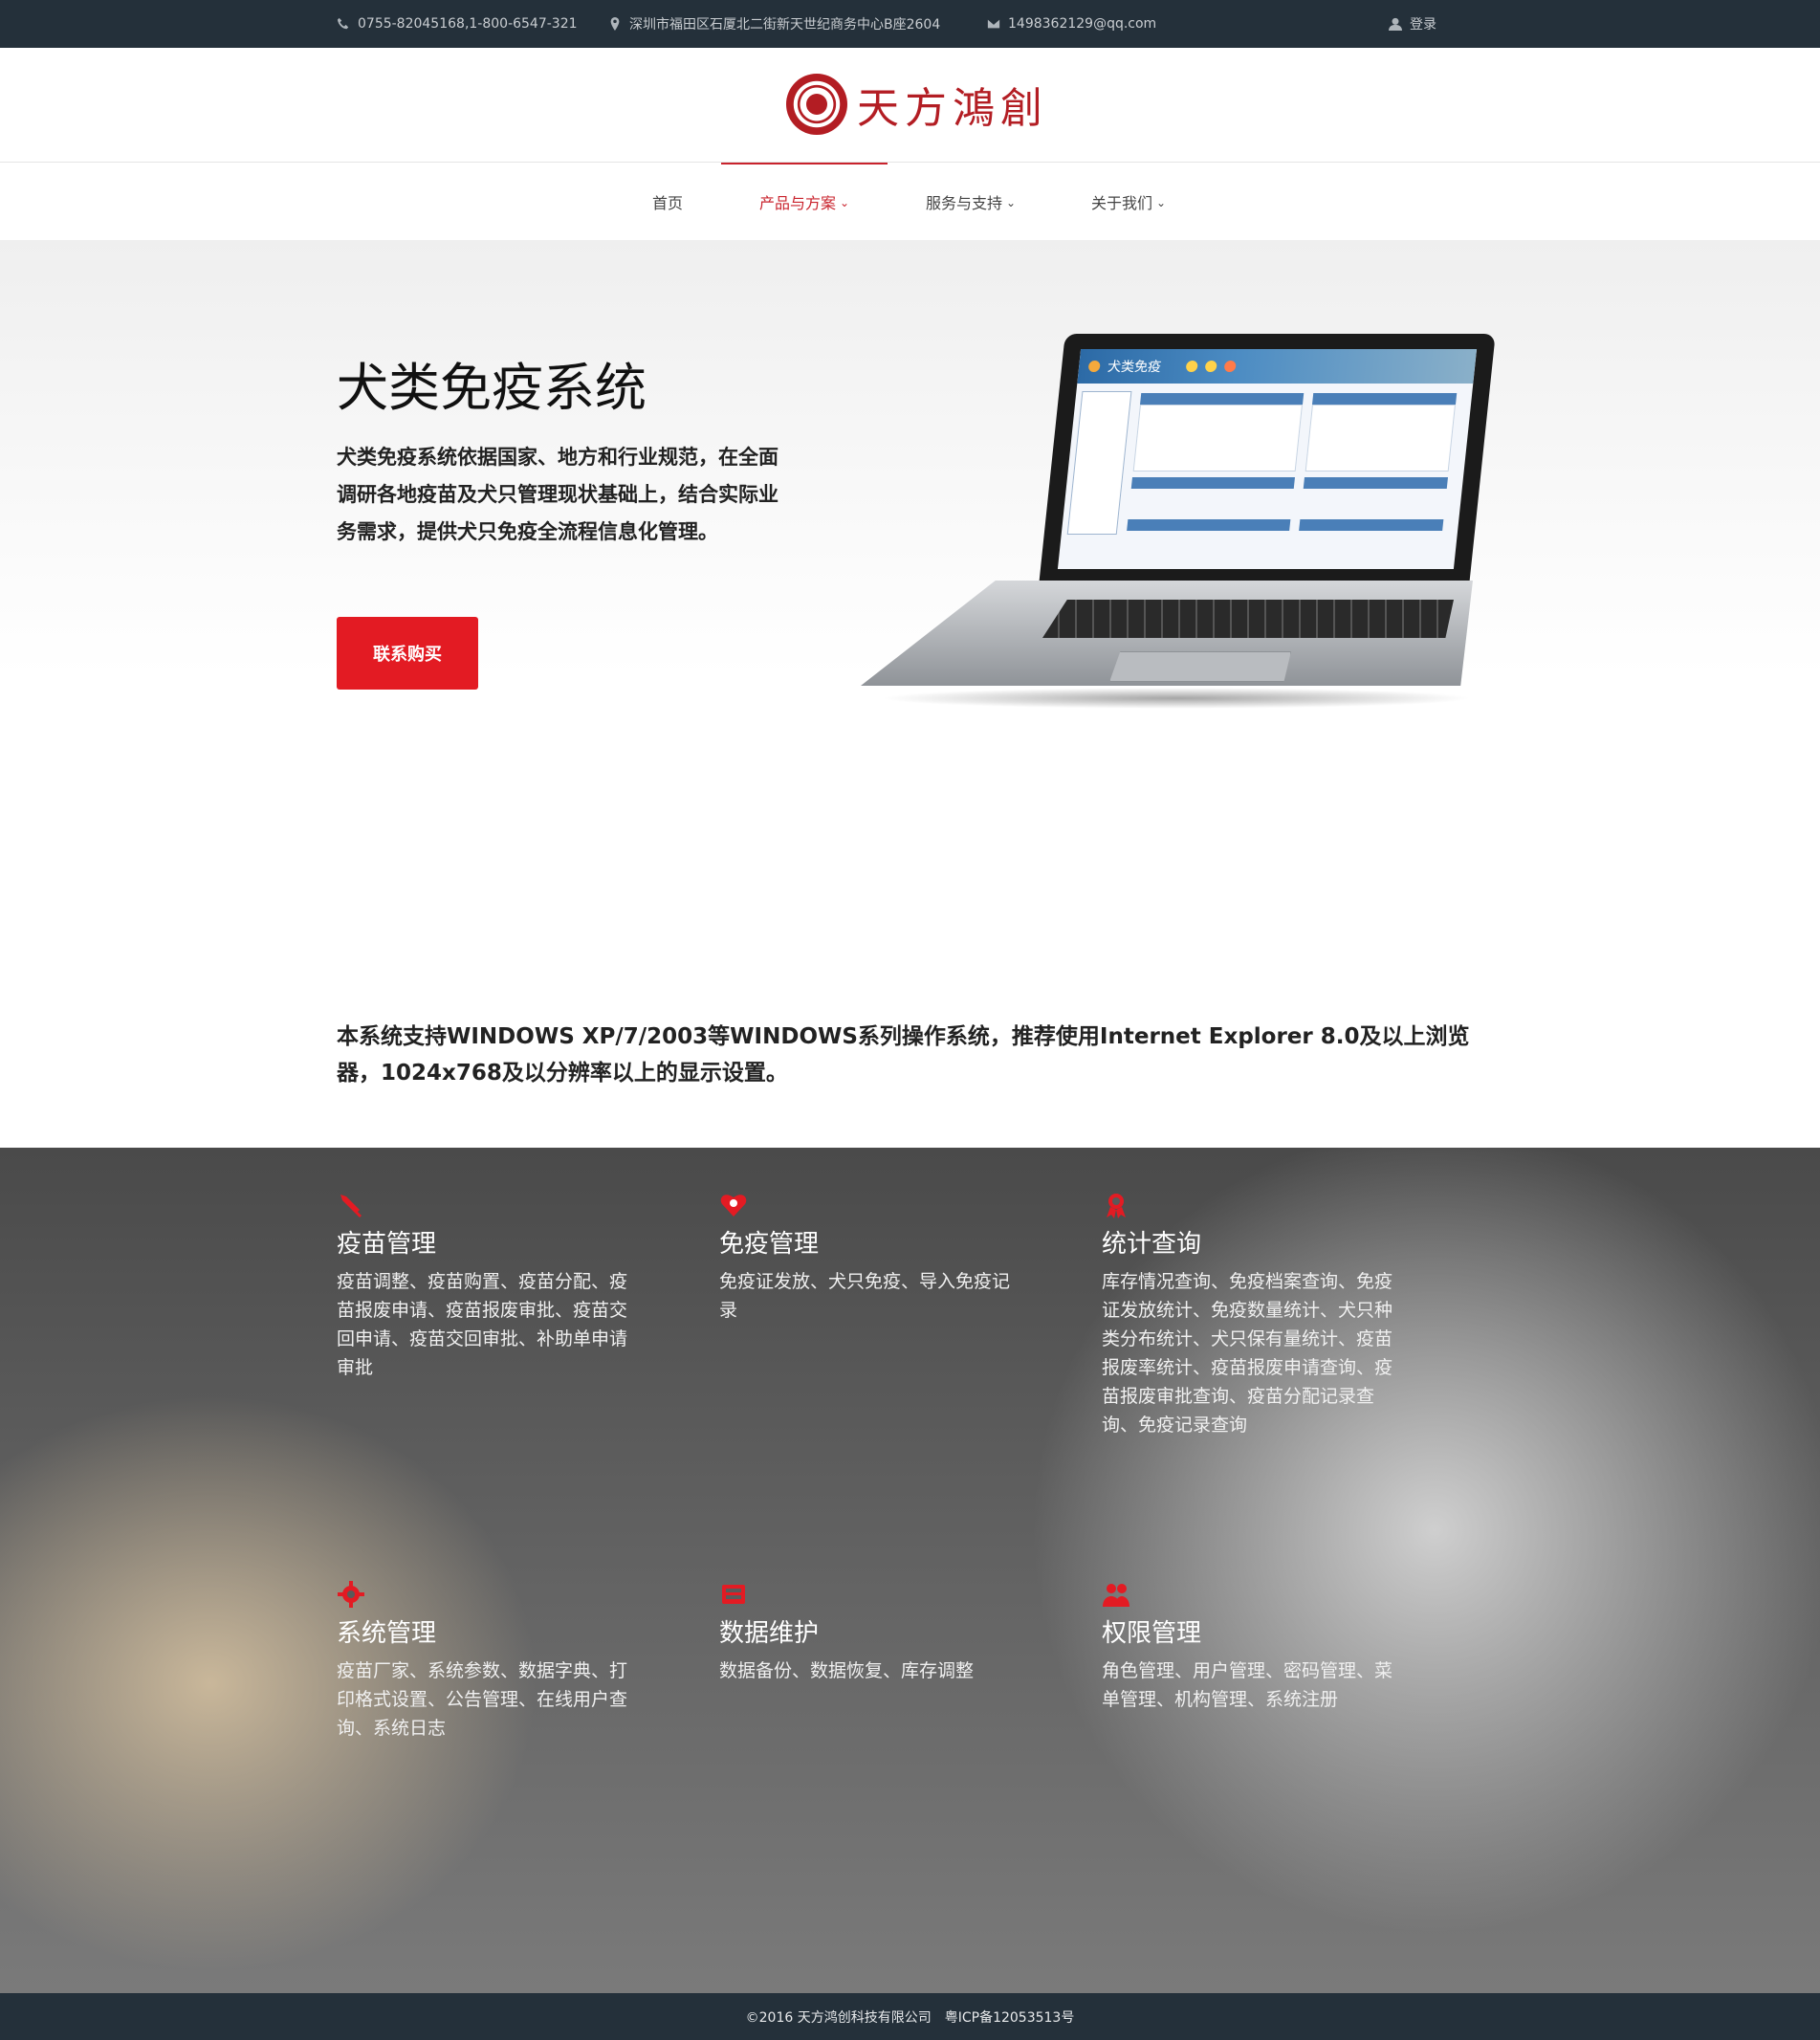 The image size is (1820, 2040). What do you see at coordinates (769, 1245) in the screenshot?
I see `feature-title: 免疫管理` at bounding box center [769, 1245].